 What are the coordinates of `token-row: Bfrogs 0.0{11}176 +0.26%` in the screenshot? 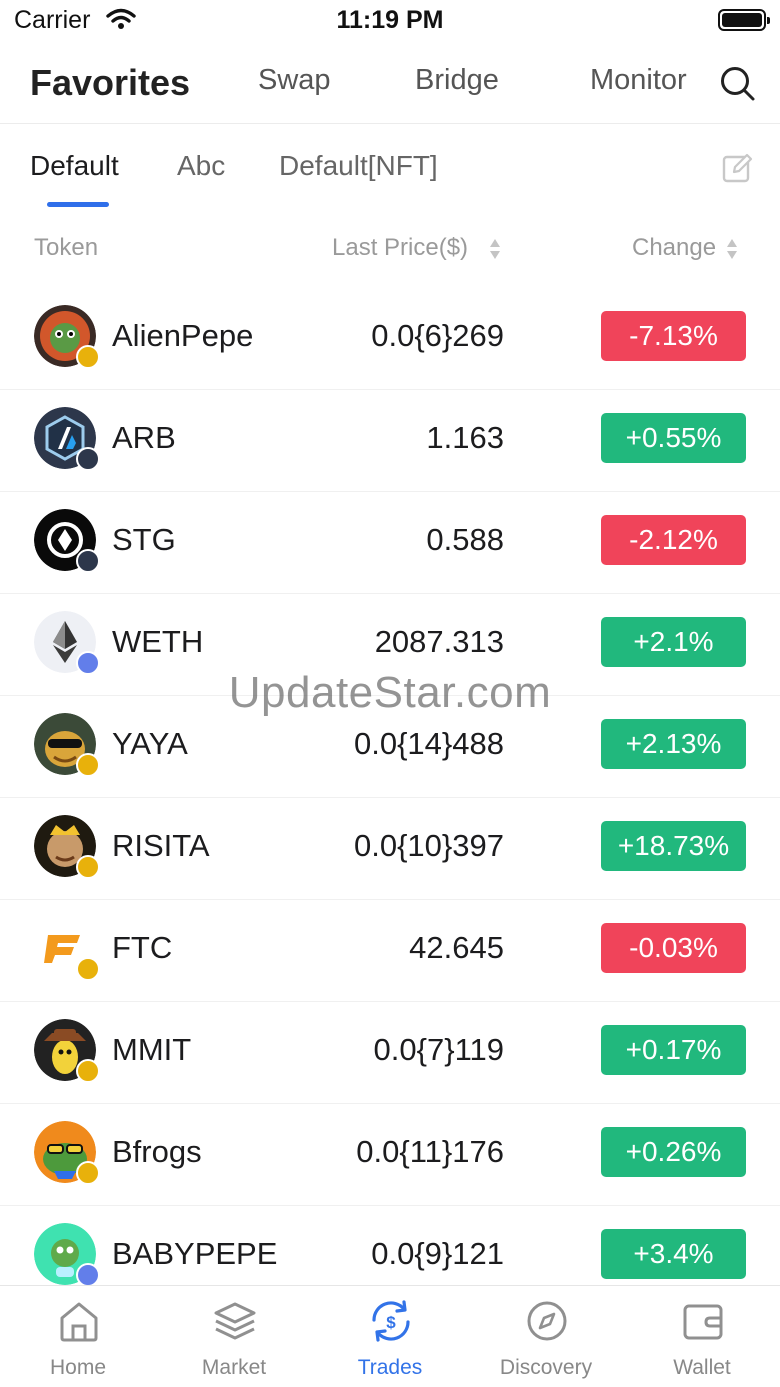 It's located at (390, 1155).